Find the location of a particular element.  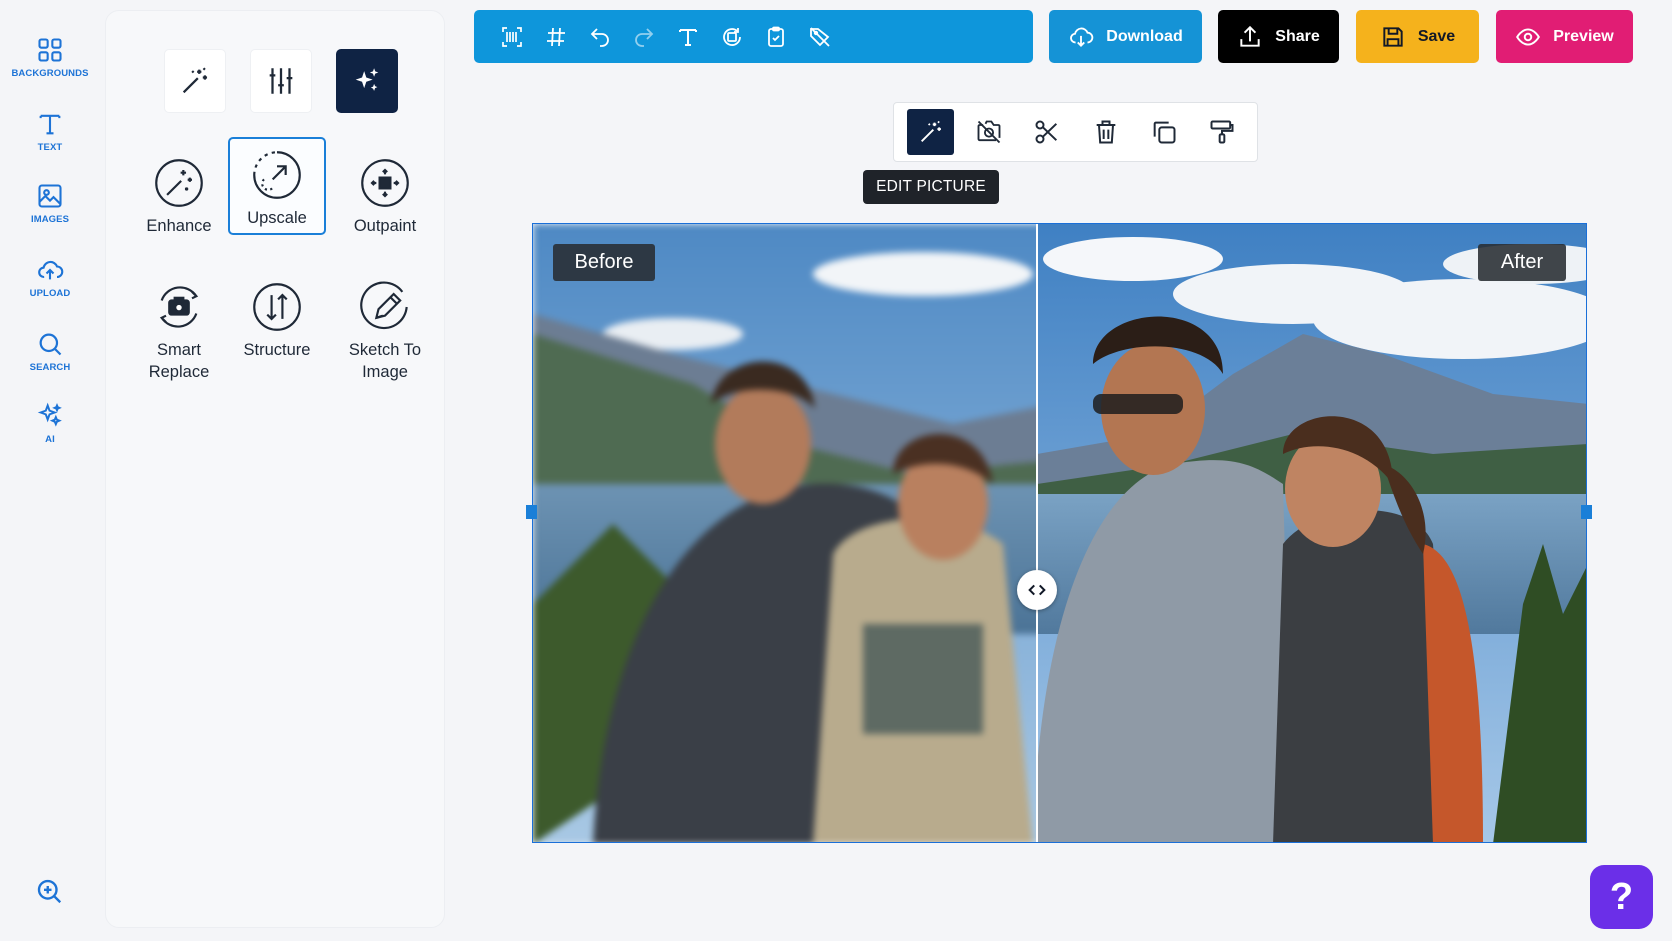

top-toolbar is located at coordinates (753, 36).